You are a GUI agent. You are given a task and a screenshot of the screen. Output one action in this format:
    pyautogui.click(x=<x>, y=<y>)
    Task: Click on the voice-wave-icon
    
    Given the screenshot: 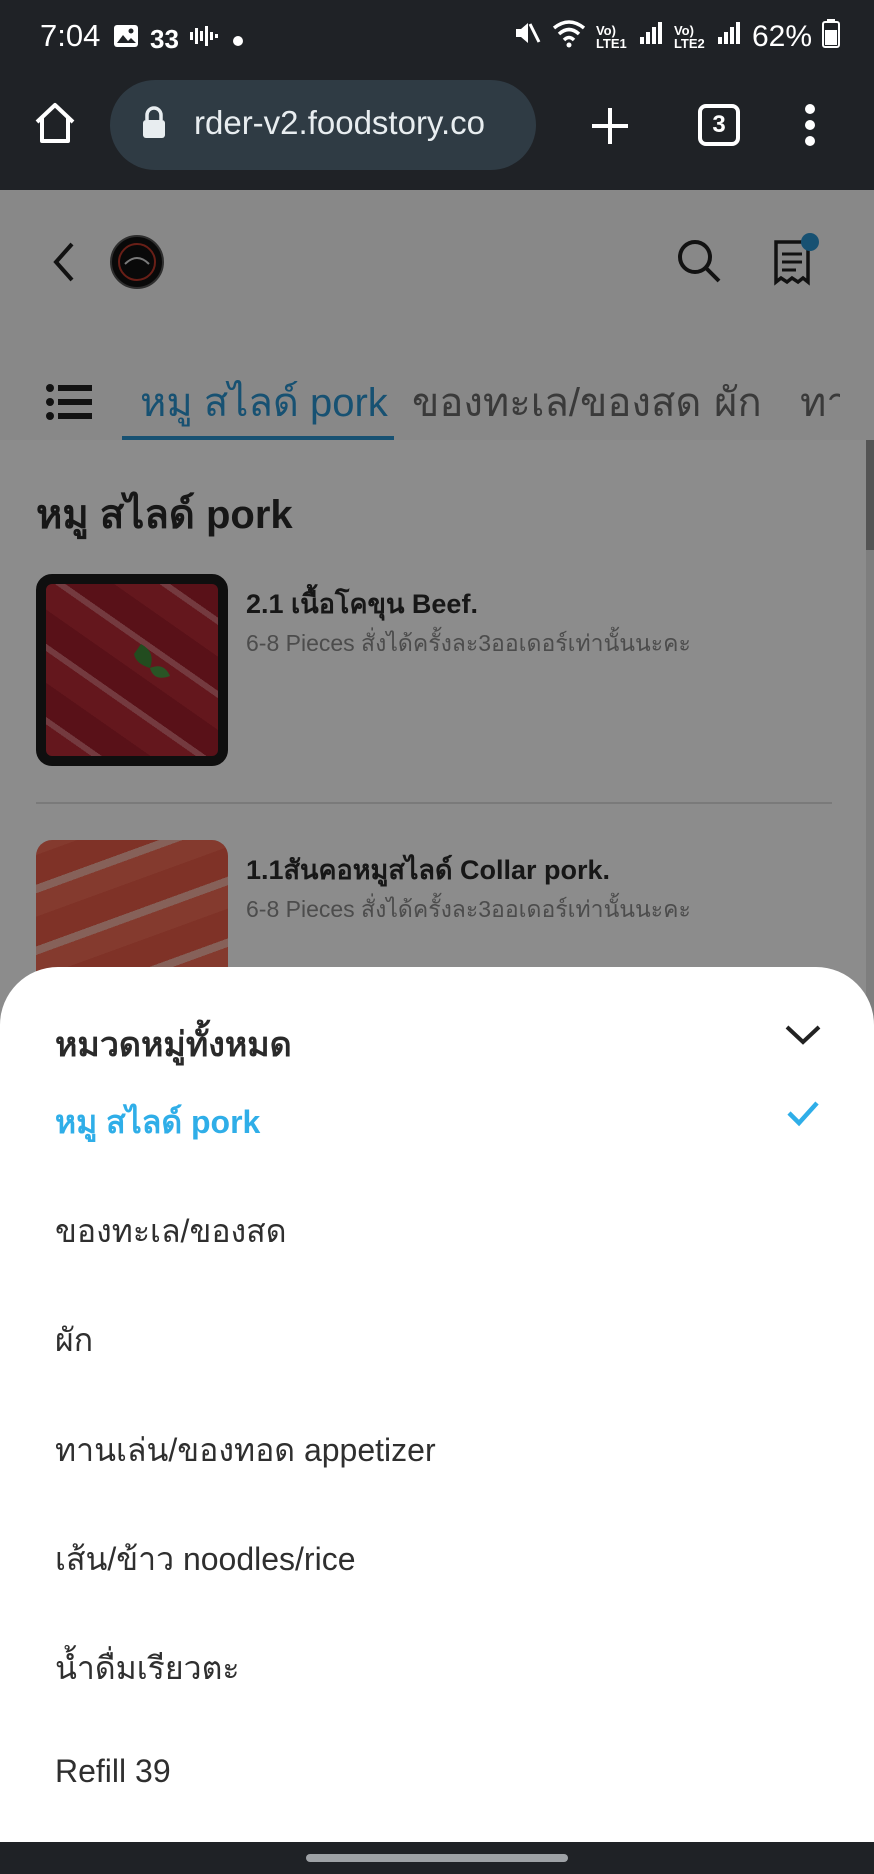 What is the action you would take?
    pyautogui.click(x=205, y=39)
    